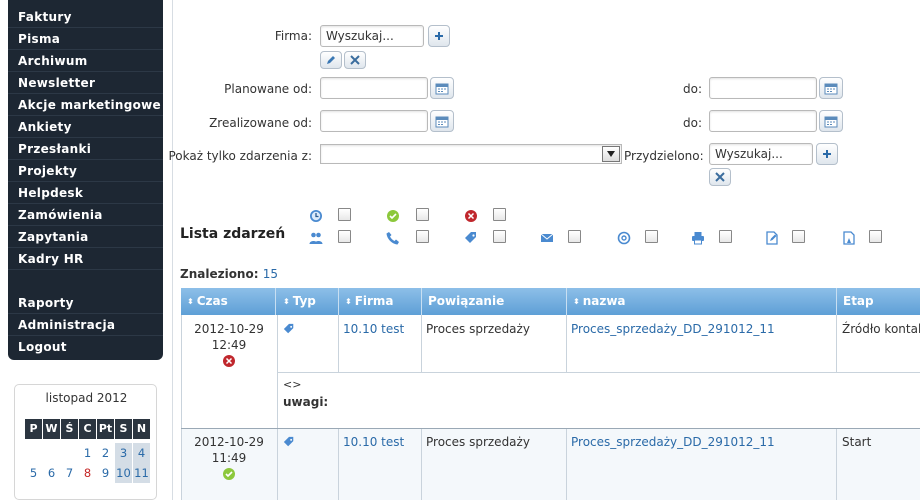 The image size is (920, 500). I want to click on lista-zdarzen-title: Lista zdarzeń, so click(233, 234).